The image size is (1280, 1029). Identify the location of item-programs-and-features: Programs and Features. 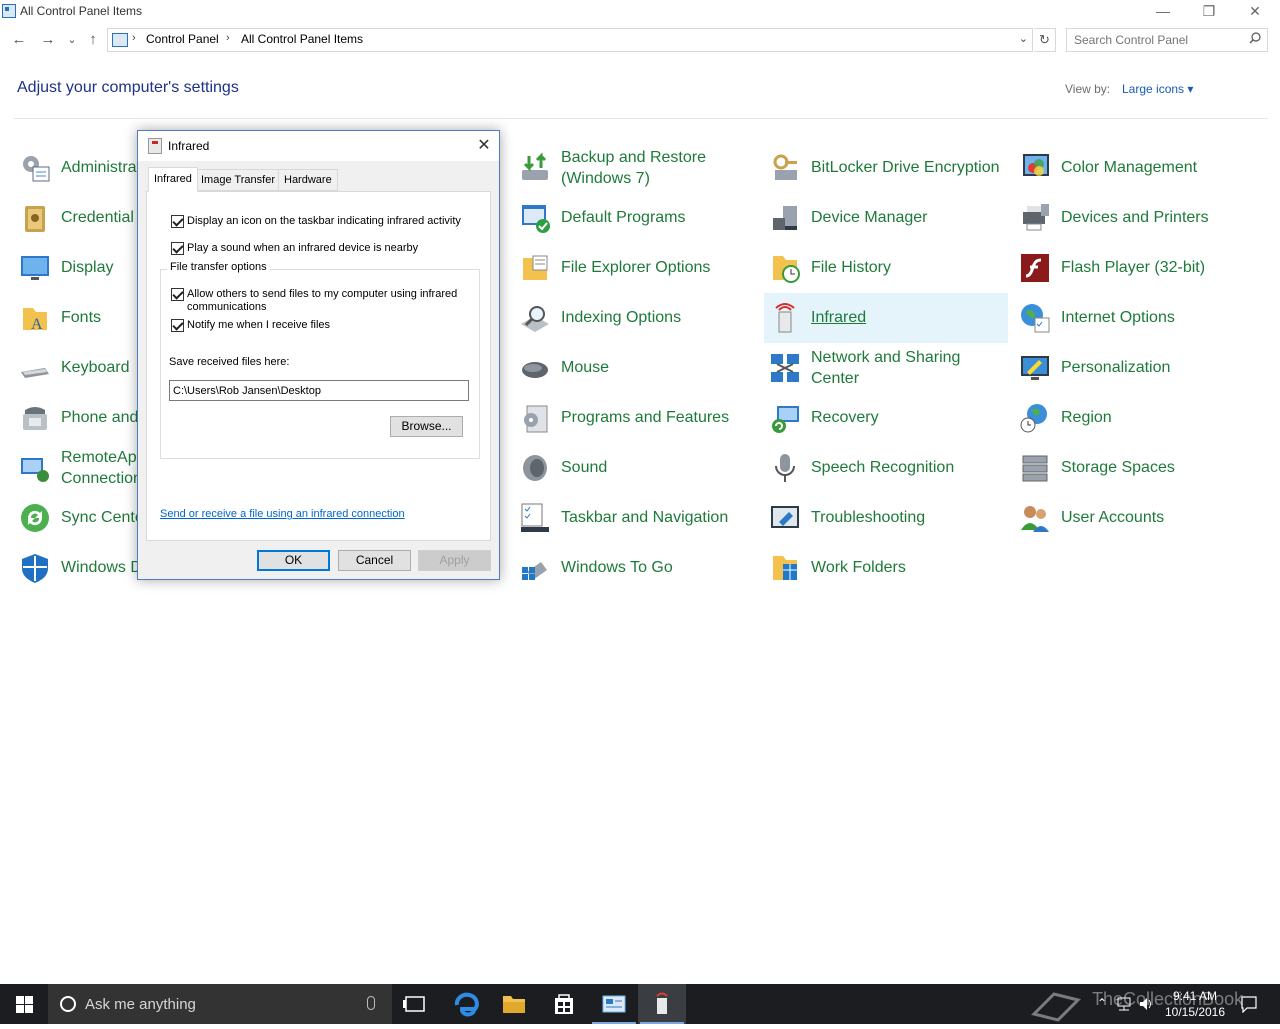
(636, 418).